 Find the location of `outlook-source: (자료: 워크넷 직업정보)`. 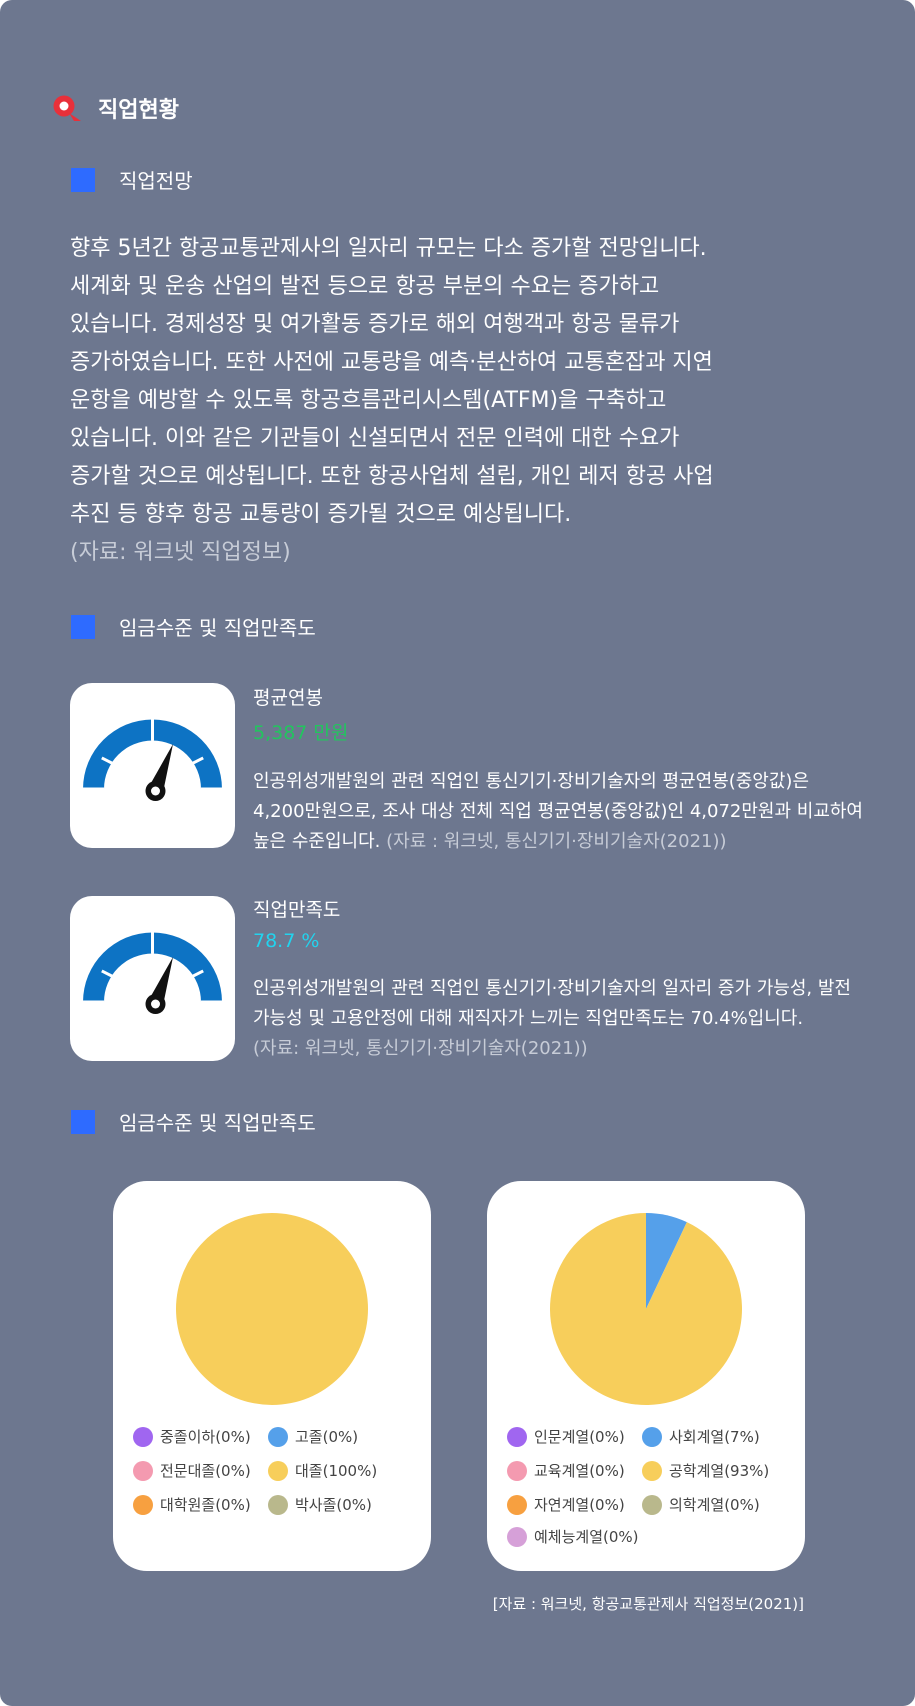

outlook-source: (자료: 워크넷 직업정보) is located at coordinates (180, 552).